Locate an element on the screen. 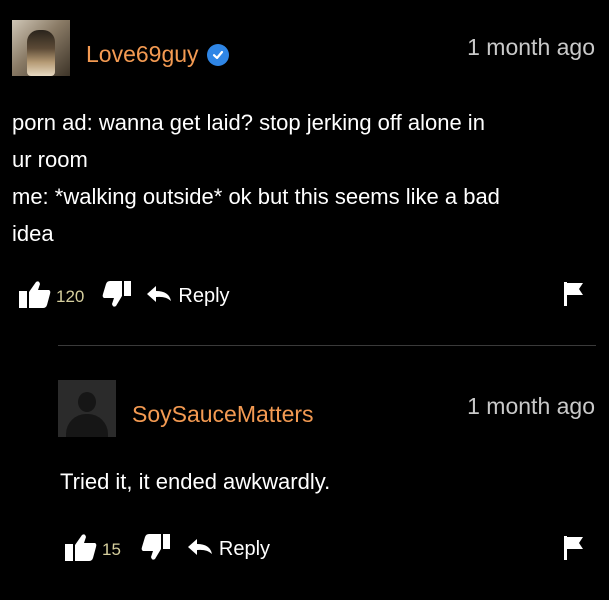 The width and height of the screenshot is (609, 600). comment-line: Tried it, it ended awkwardly. is located at coordinates (195, 481).